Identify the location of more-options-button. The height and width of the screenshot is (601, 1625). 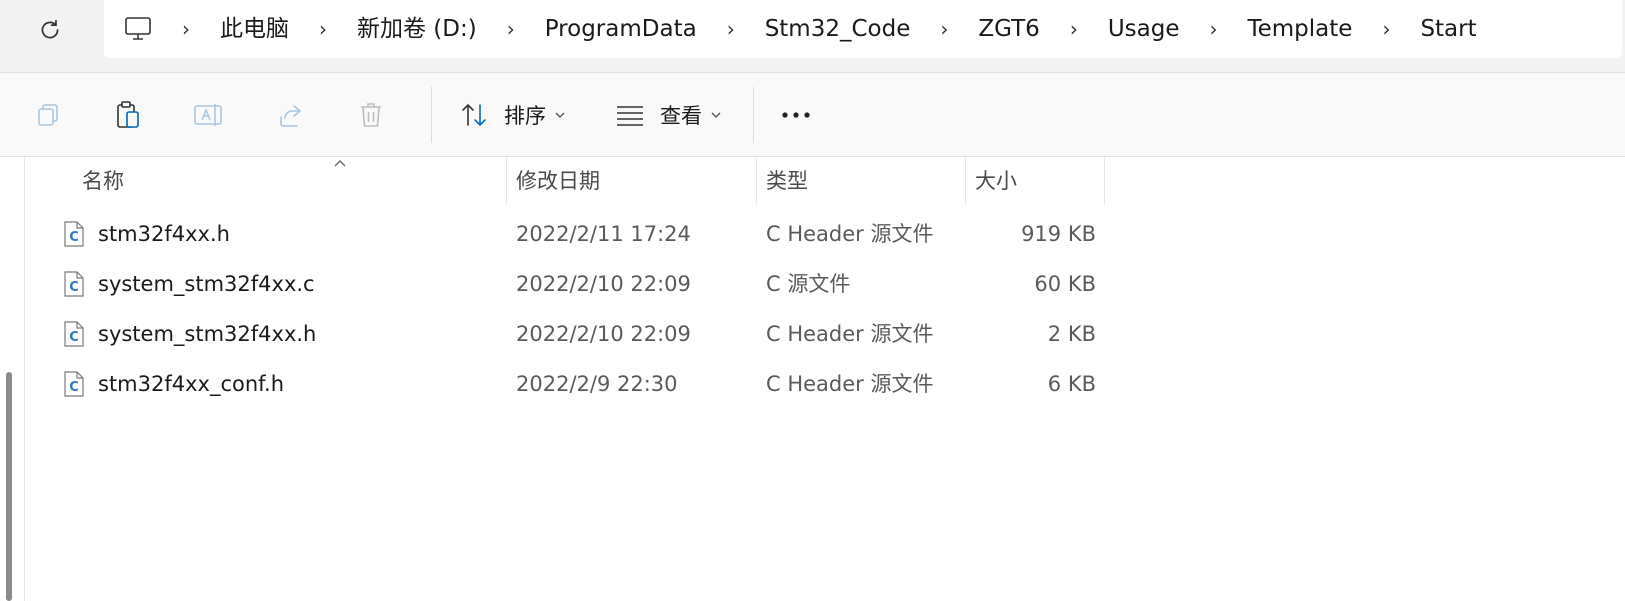
(796, 115).